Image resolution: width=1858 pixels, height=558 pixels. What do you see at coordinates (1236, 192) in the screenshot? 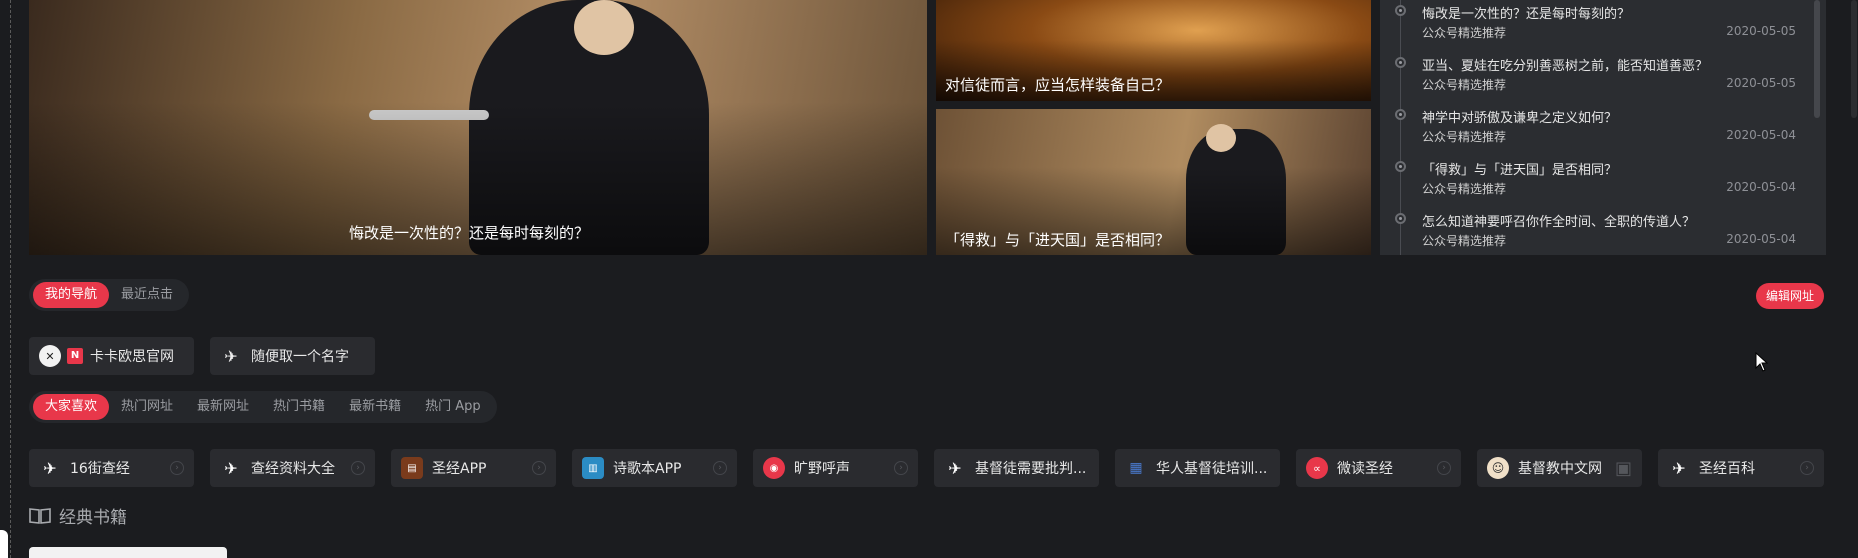
I see `speaker-silhouette` at bounding box center [1236, 192].